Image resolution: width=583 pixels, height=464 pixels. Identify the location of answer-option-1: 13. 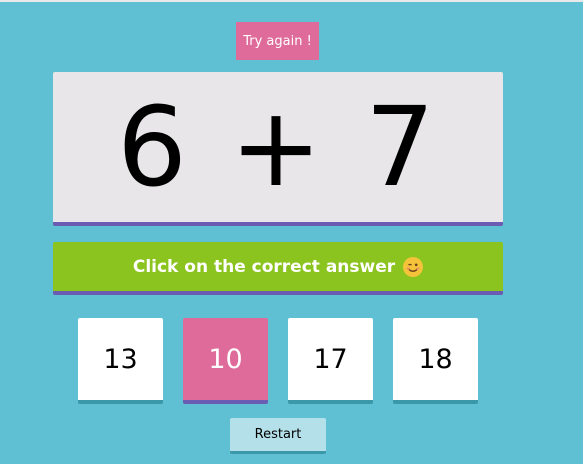
(120, 361).